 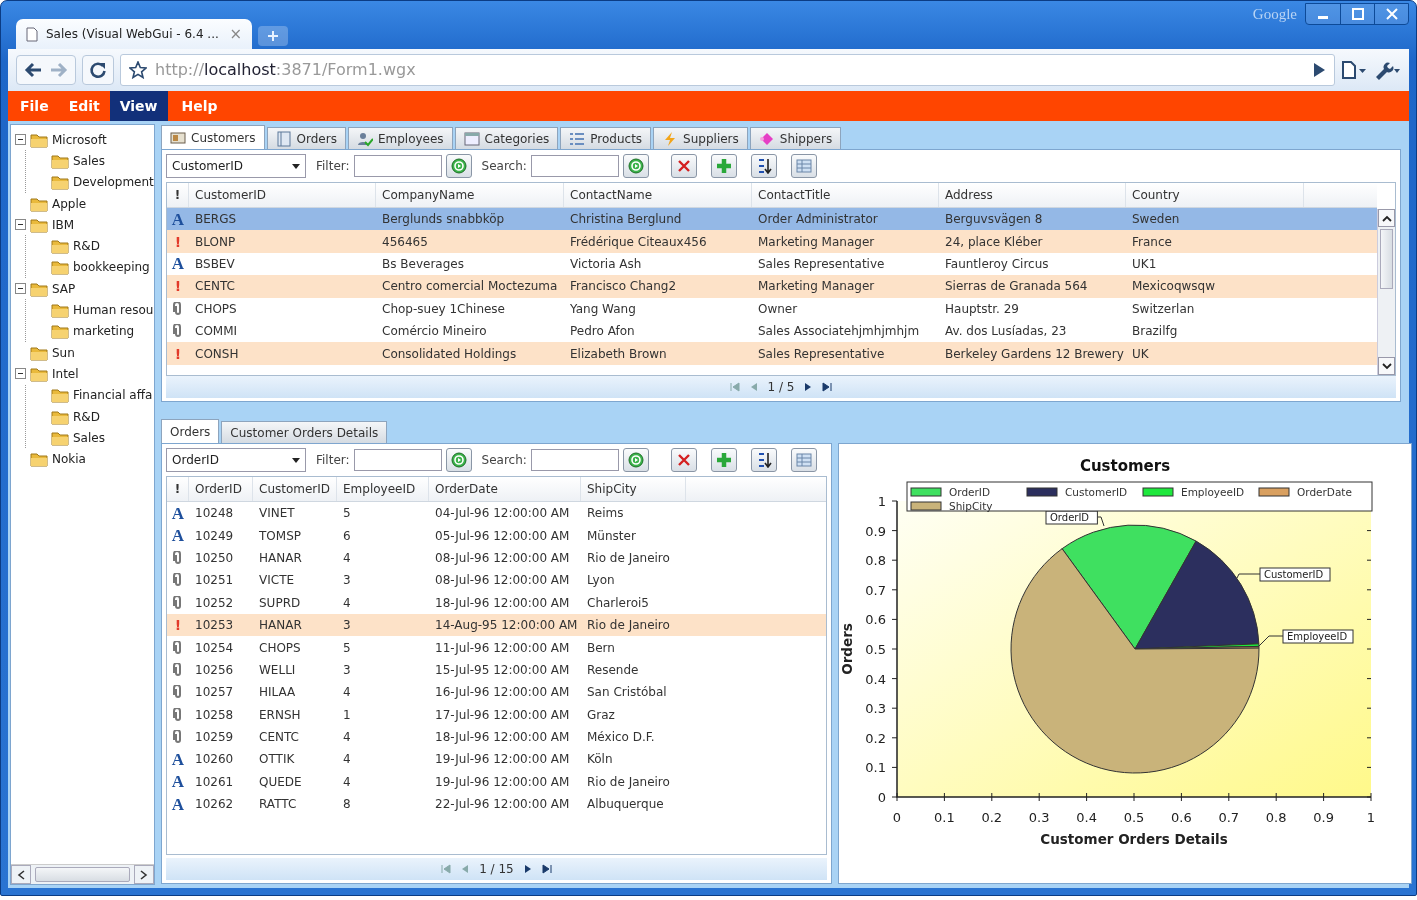 I want to click on dropdown: CustomerID, so click(x=236, y=166).